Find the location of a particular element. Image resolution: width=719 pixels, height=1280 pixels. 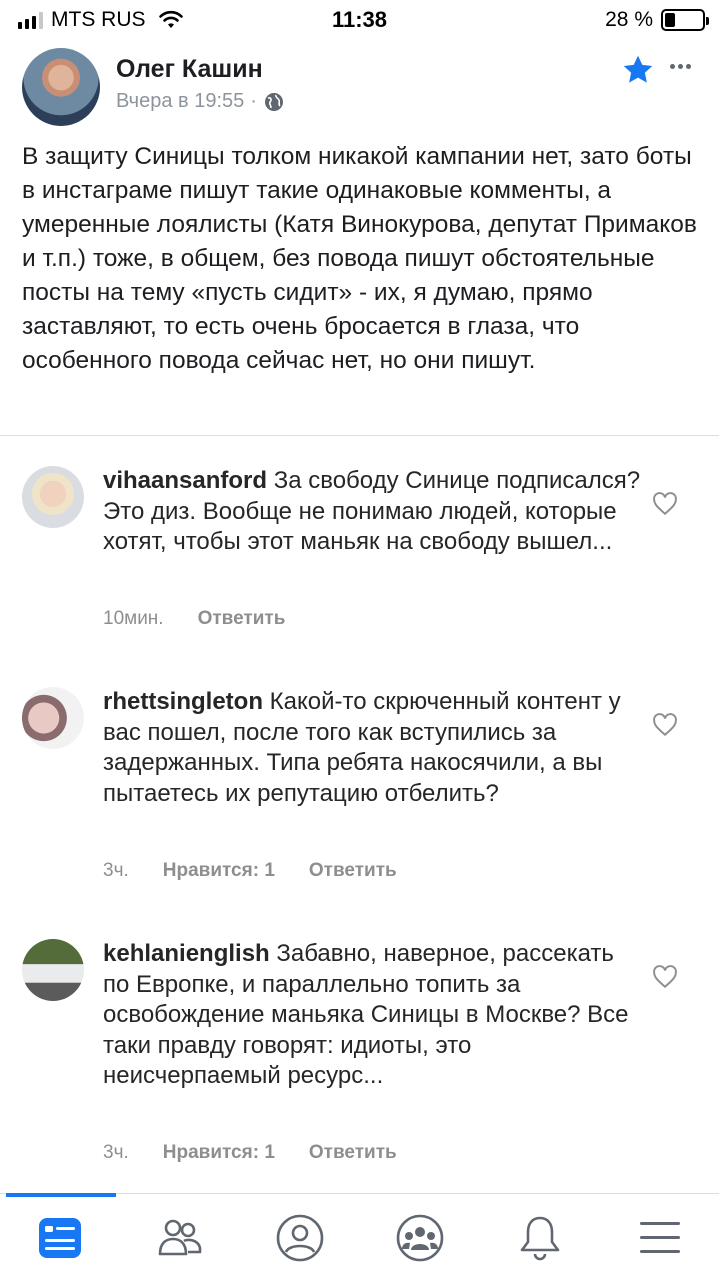

groups-icon is located at coordinates (420, 1238).